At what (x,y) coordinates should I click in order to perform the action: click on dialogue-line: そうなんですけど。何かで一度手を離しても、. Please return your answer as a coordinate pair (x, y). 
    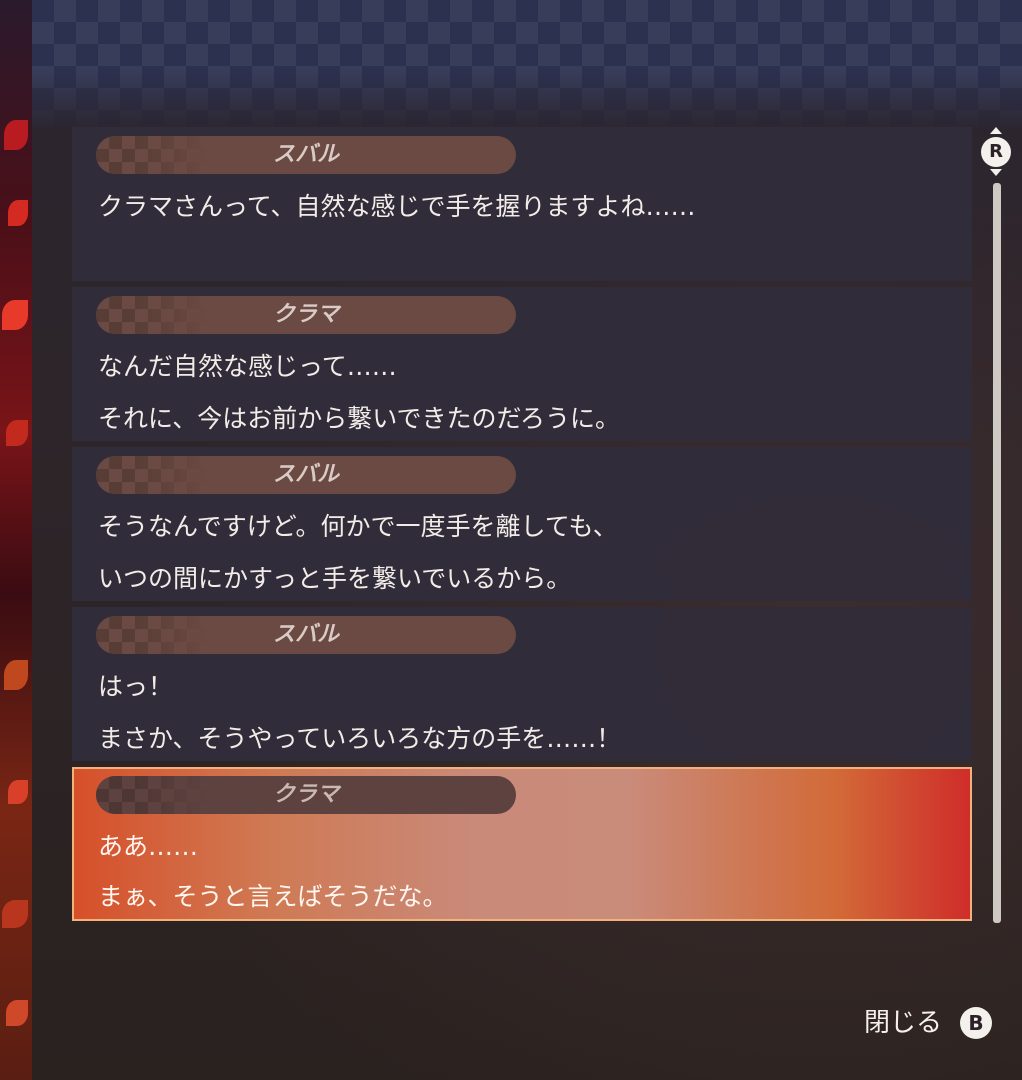
    Looking at the image, I should click on (358, 526).